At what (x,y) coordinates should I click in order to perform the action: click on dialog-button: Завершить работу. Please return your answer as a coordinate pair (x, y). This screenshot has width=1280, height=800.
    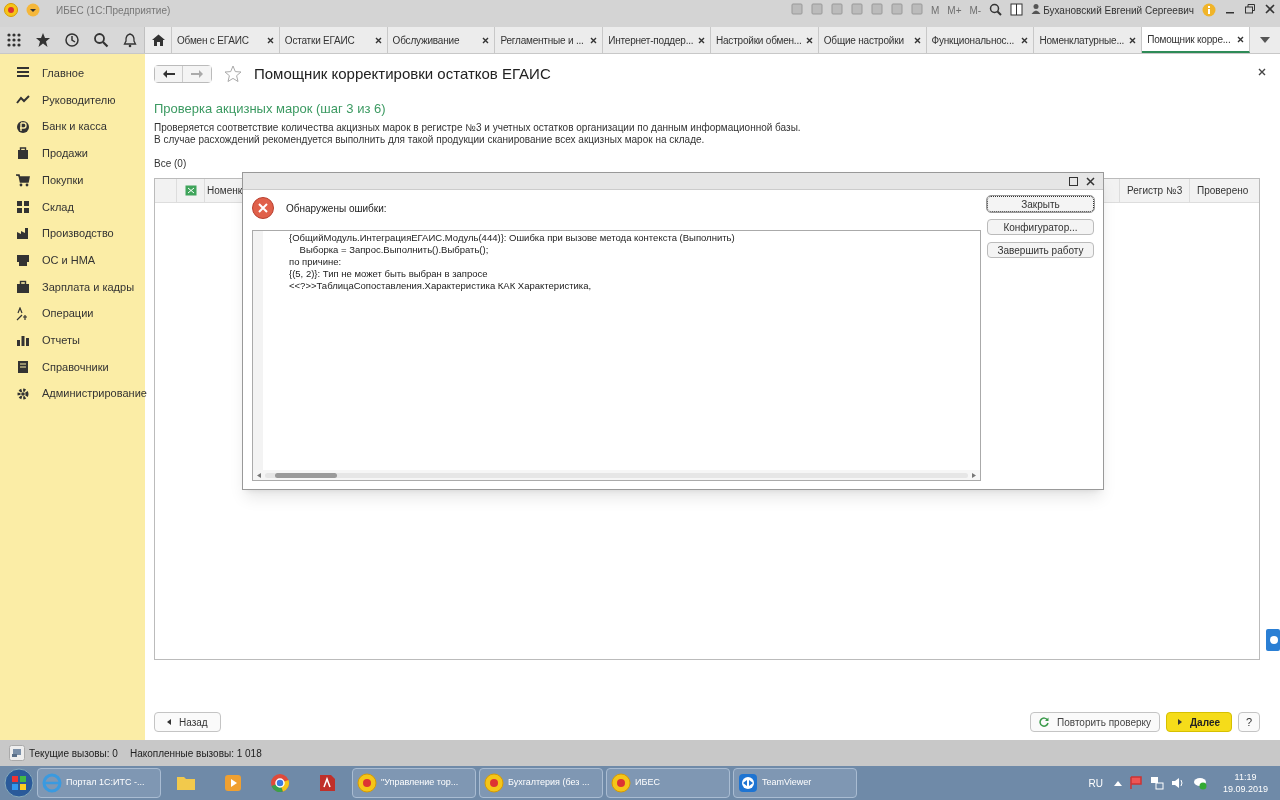
    Looking at the image, I should click on (1040, 250).